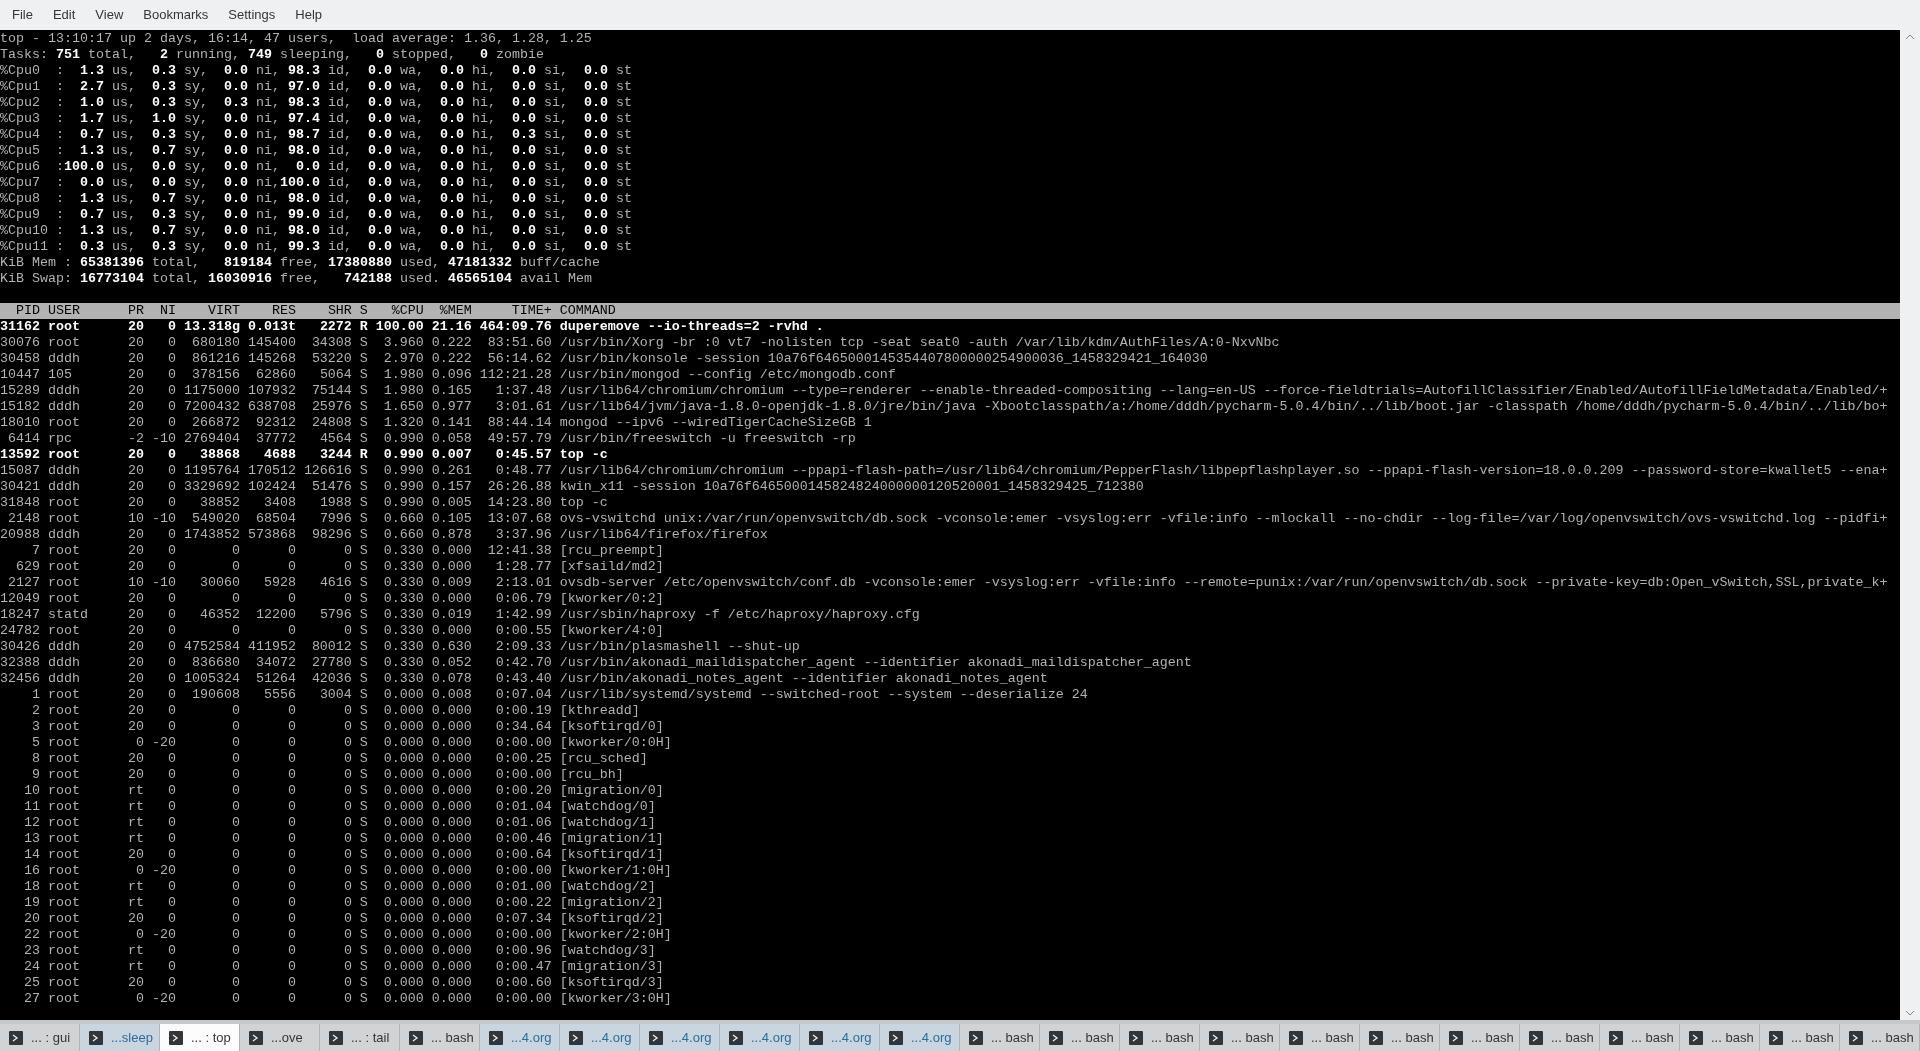 Image resolution: width=1920 pixels, height=1051 pixels. What do you see at coordinates (607, 951) in the screenshot?
I see `table-cell: [watchdog/3]` at bounding box center [607, 951].